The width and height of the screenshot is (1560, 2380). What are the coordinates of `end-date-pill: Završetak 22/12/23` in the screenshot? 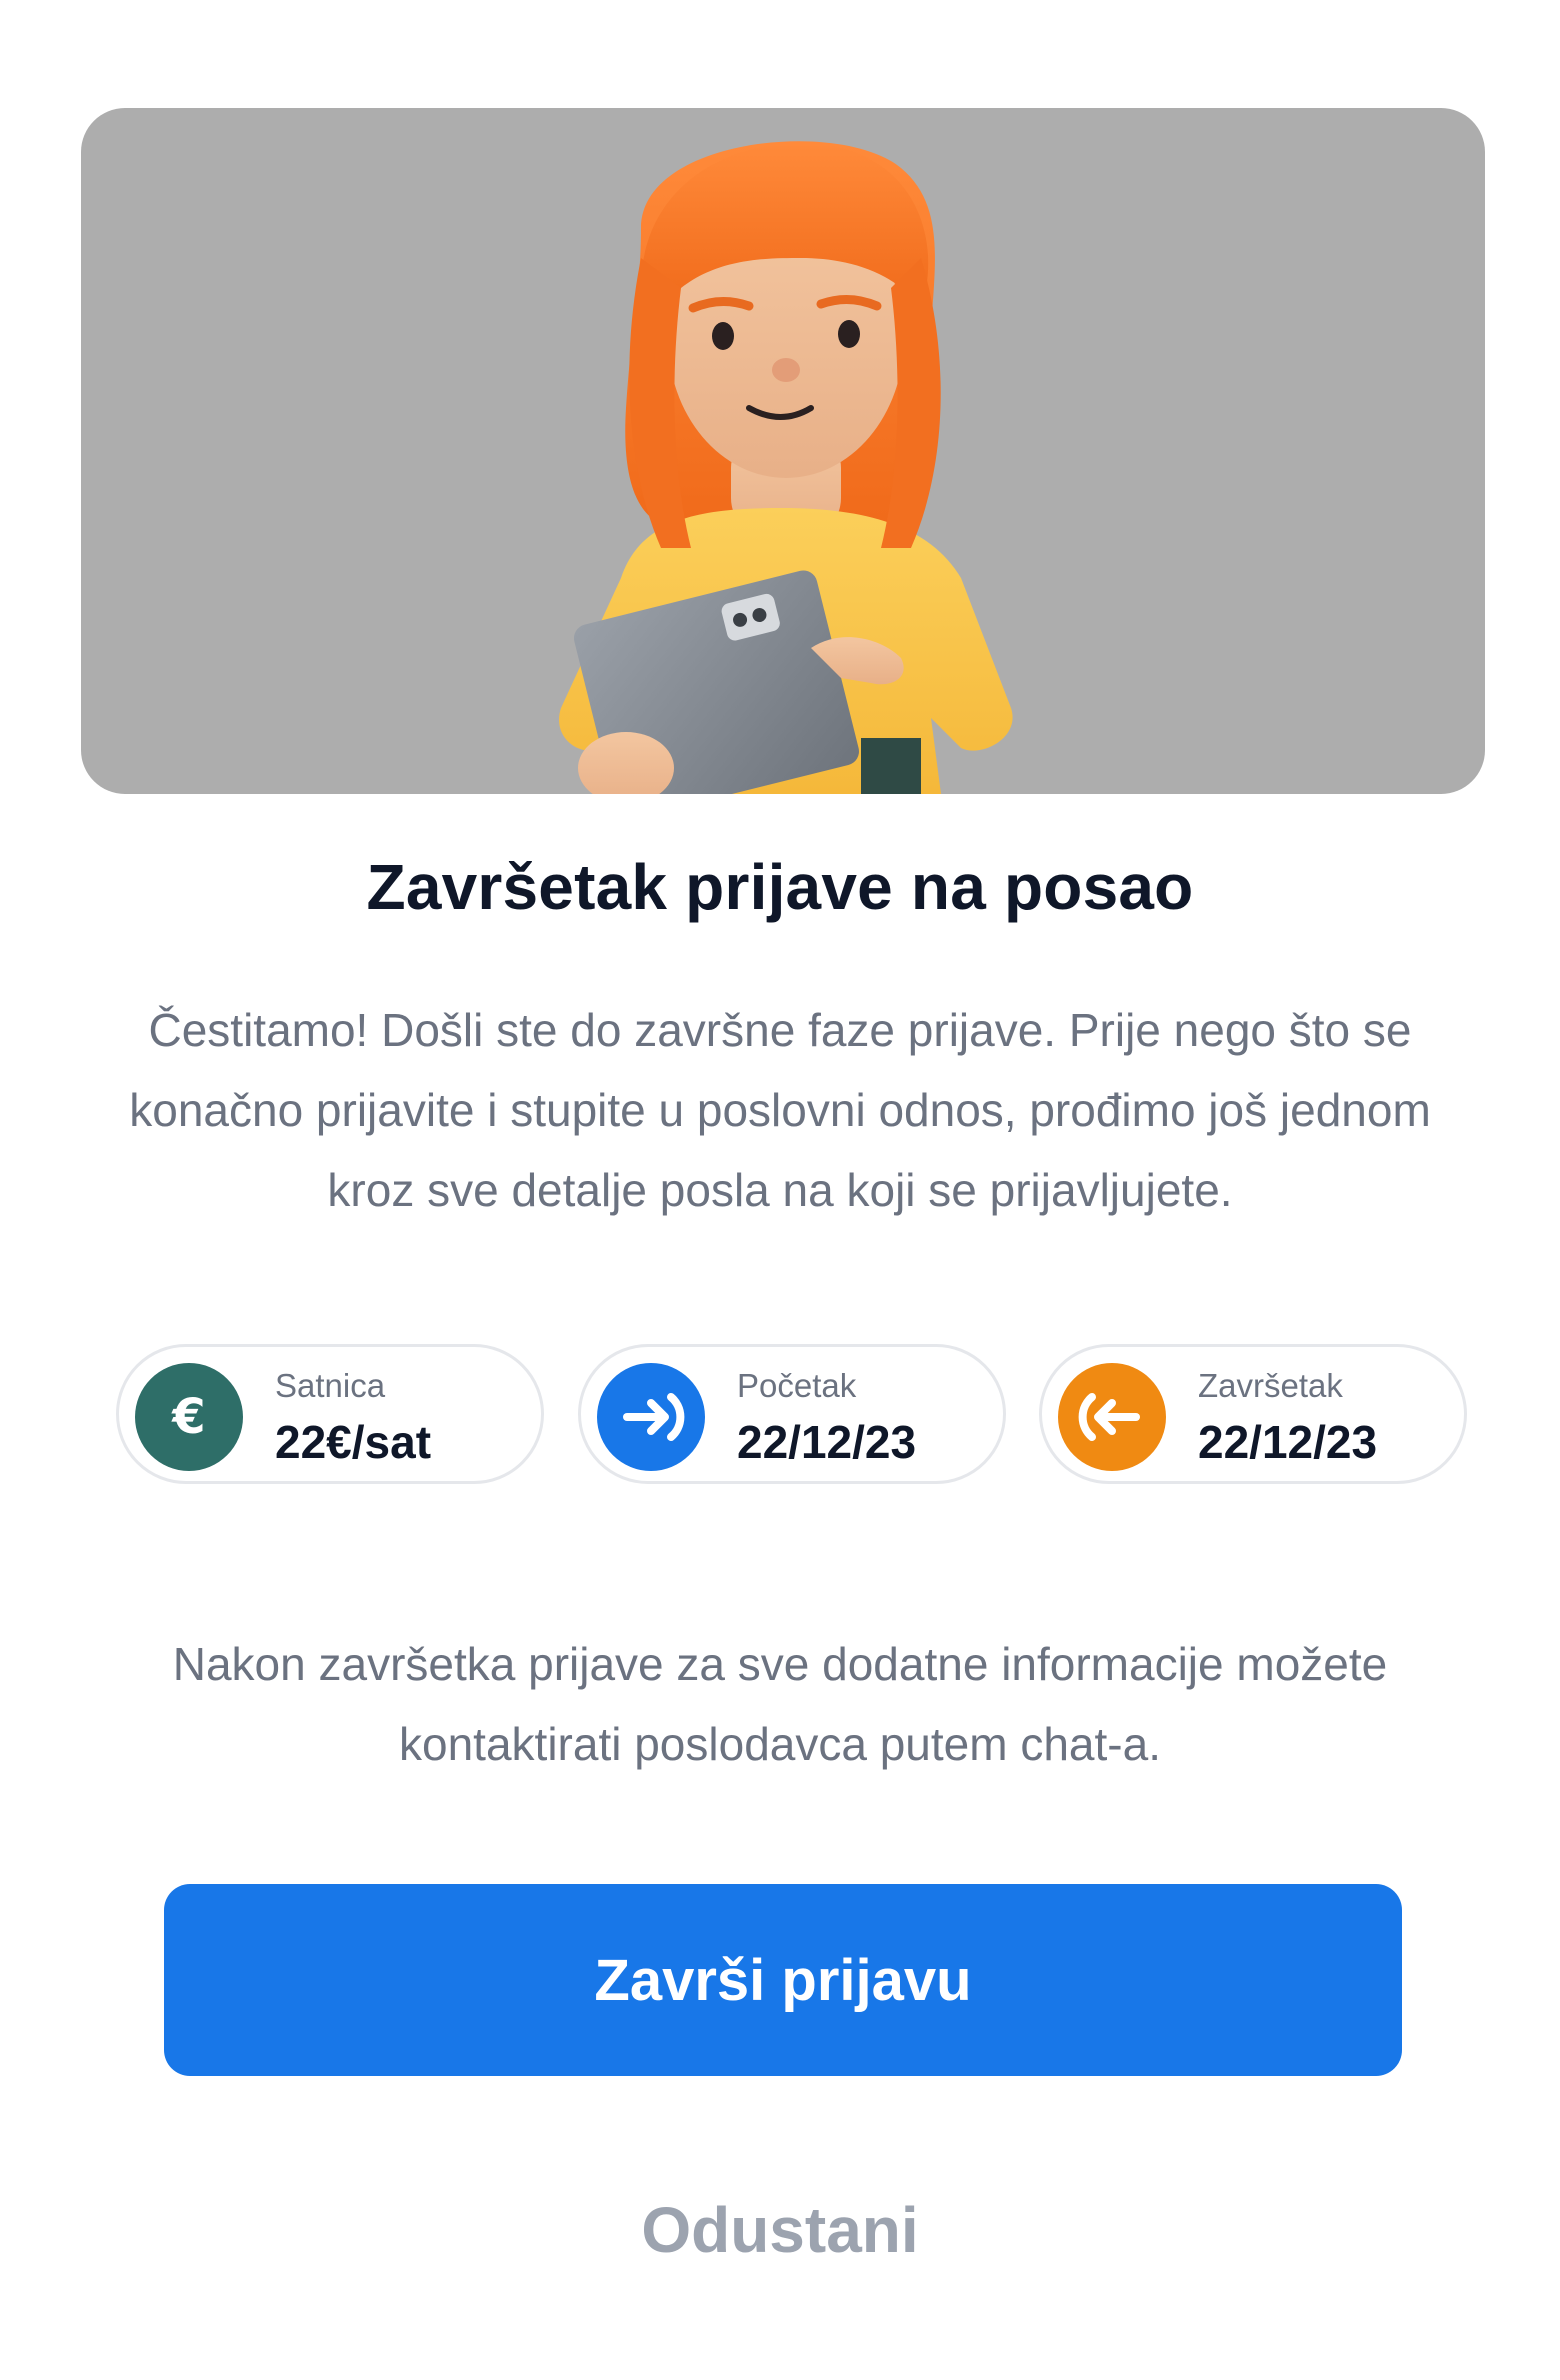 It's located at (1253, 1414).